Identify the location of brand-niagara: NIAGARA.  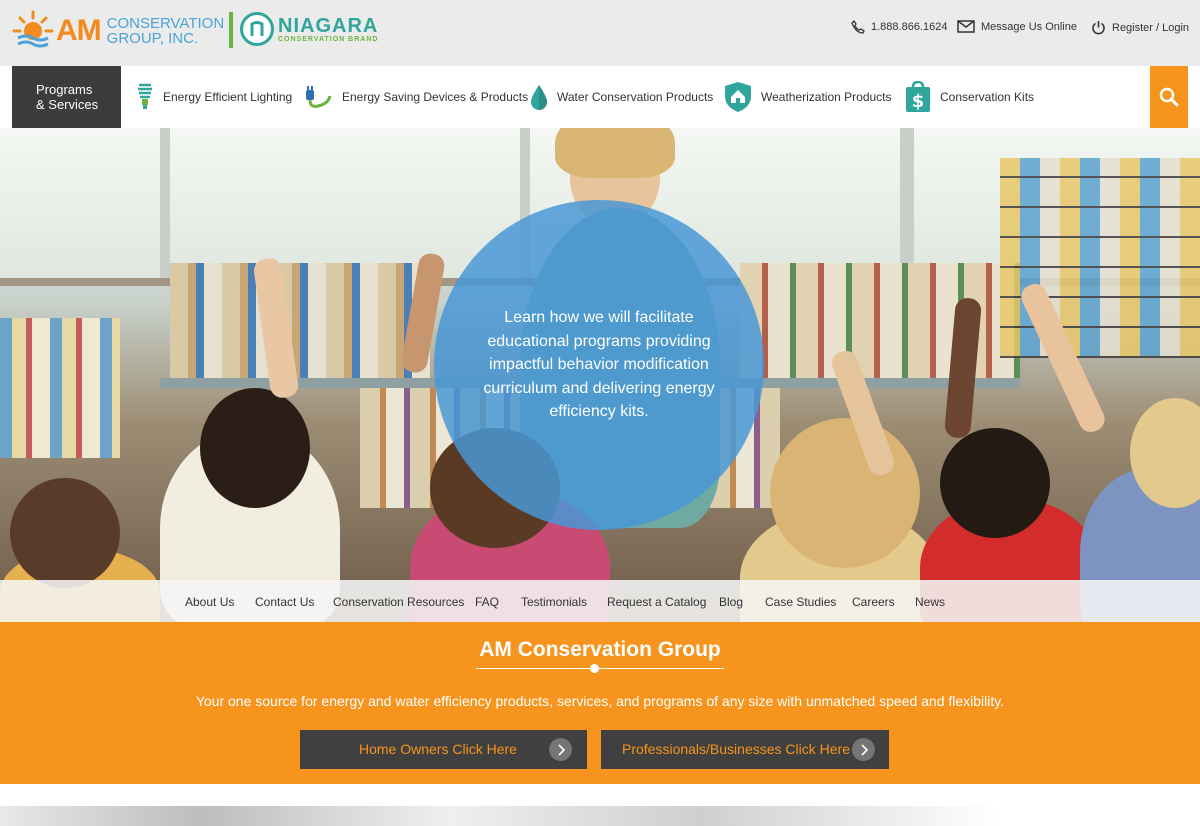
(328, 25).